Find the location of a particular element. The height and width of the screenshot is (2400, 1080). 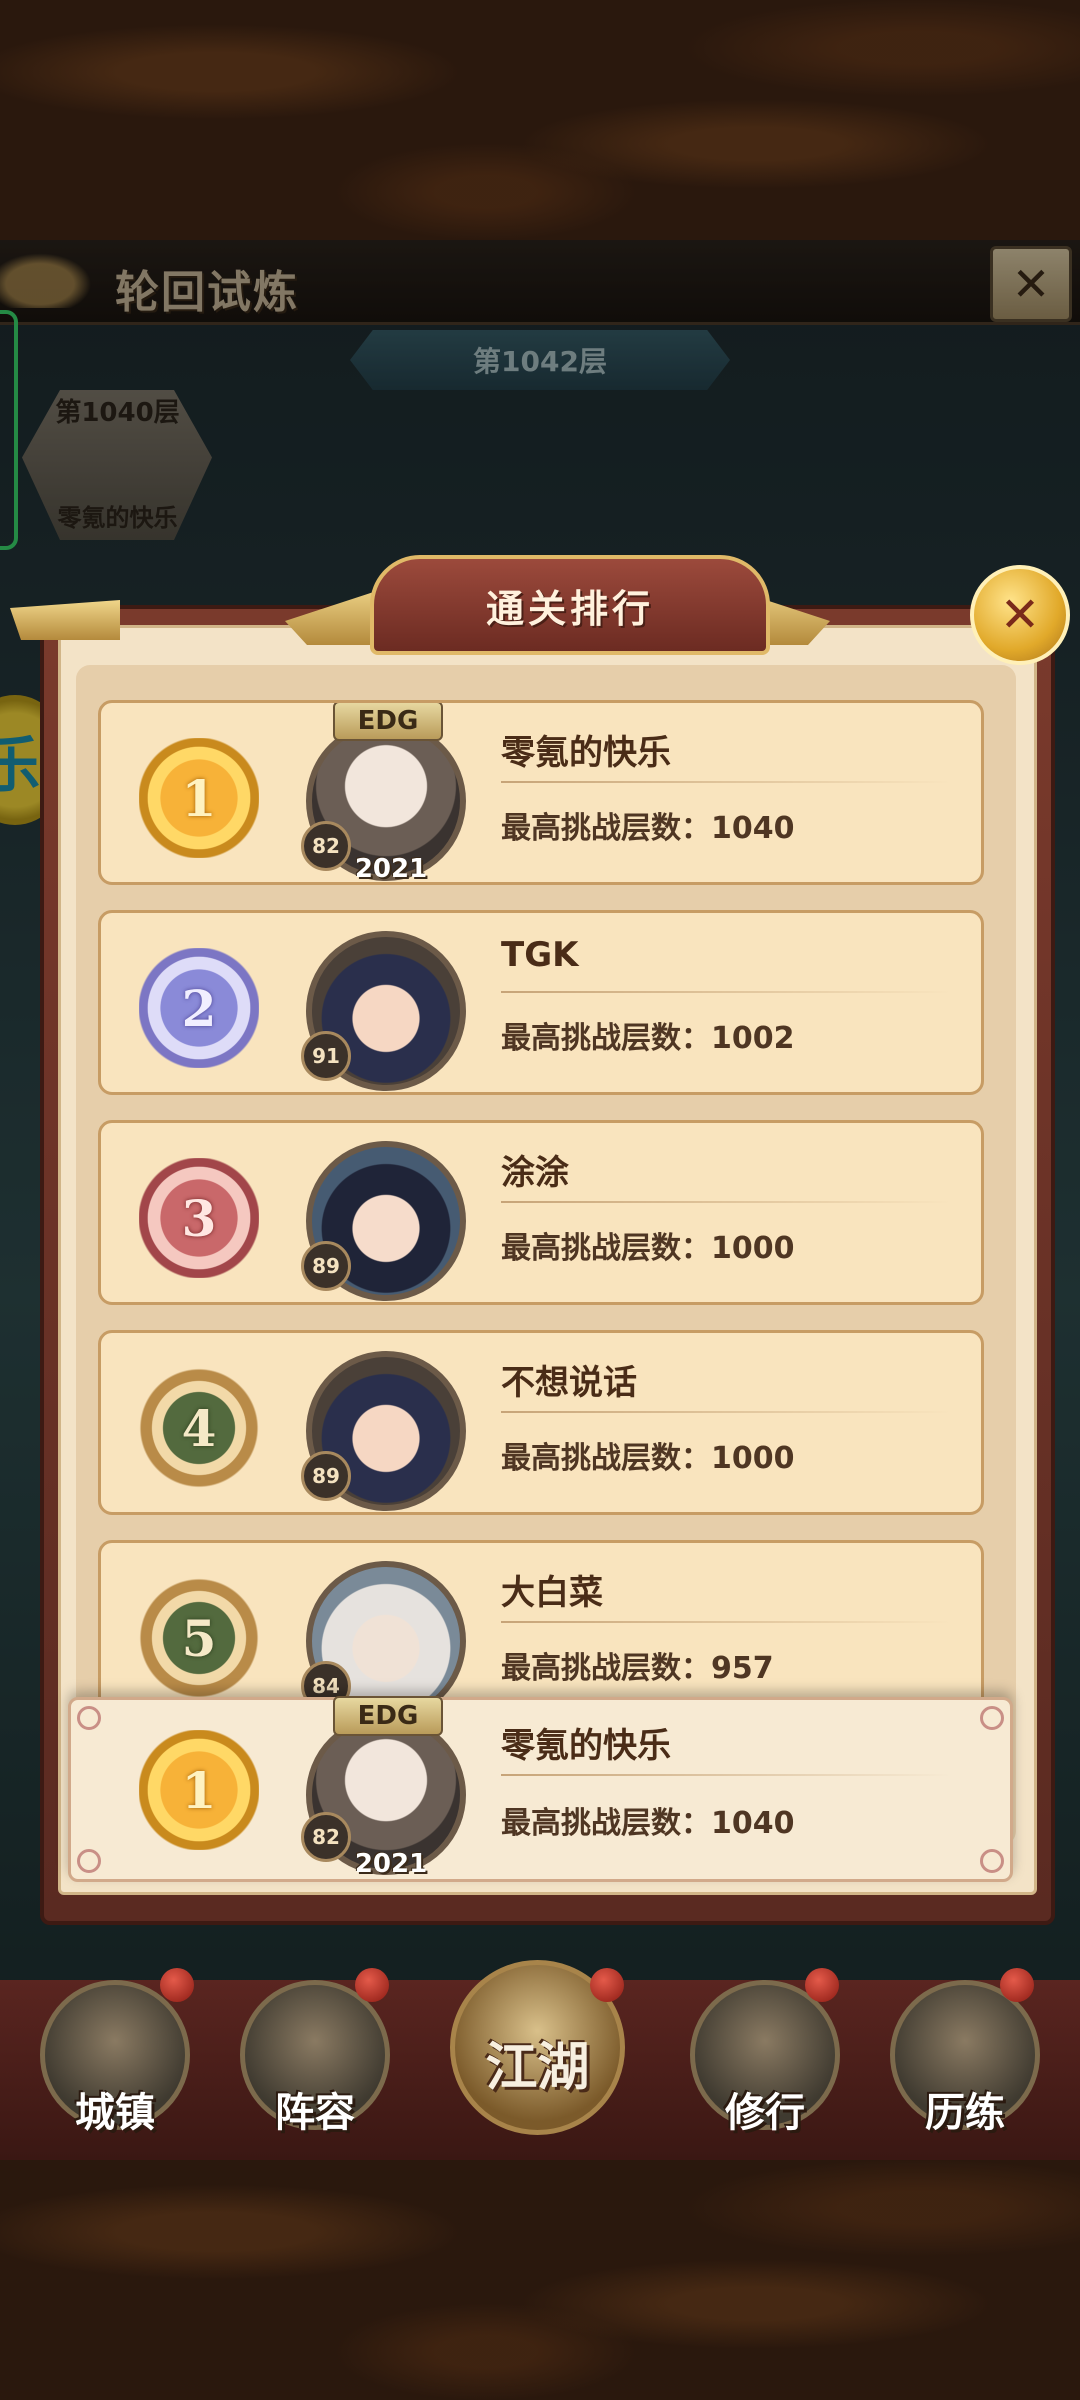

player-score: 最高挑战层数：1002 is located at coordinates (648, 1038).